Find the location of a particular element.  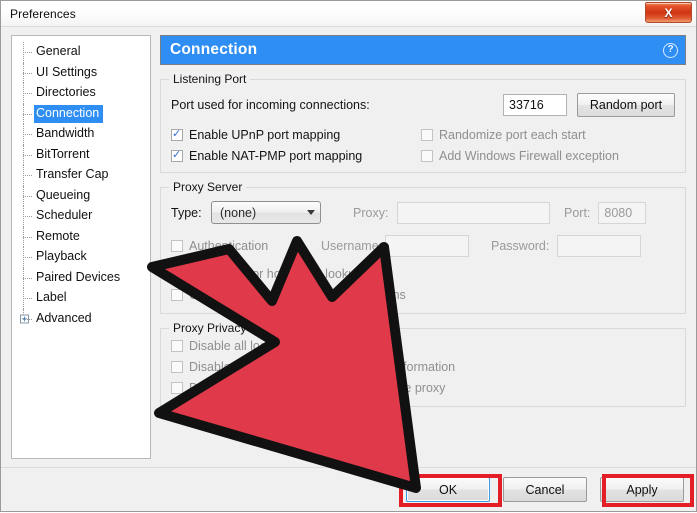

sidebar-item-label: General is located at coordinates (58, 51).